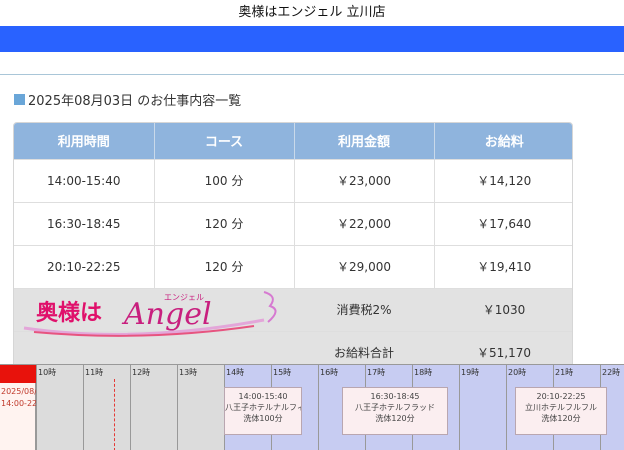 This screenshot has height=450, width=624. I want to click on booking-course: 洗体100分, so click(263, 418).